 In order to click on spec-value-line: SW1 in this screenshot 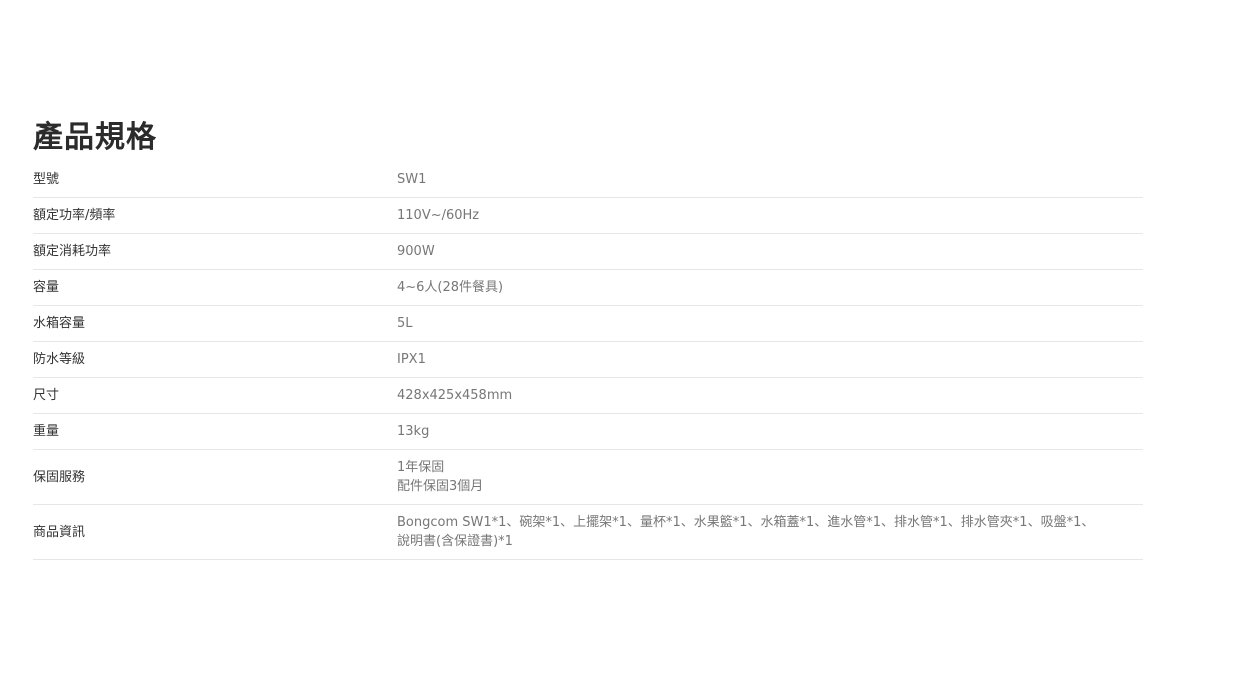, I will do `click(412, 179)`.